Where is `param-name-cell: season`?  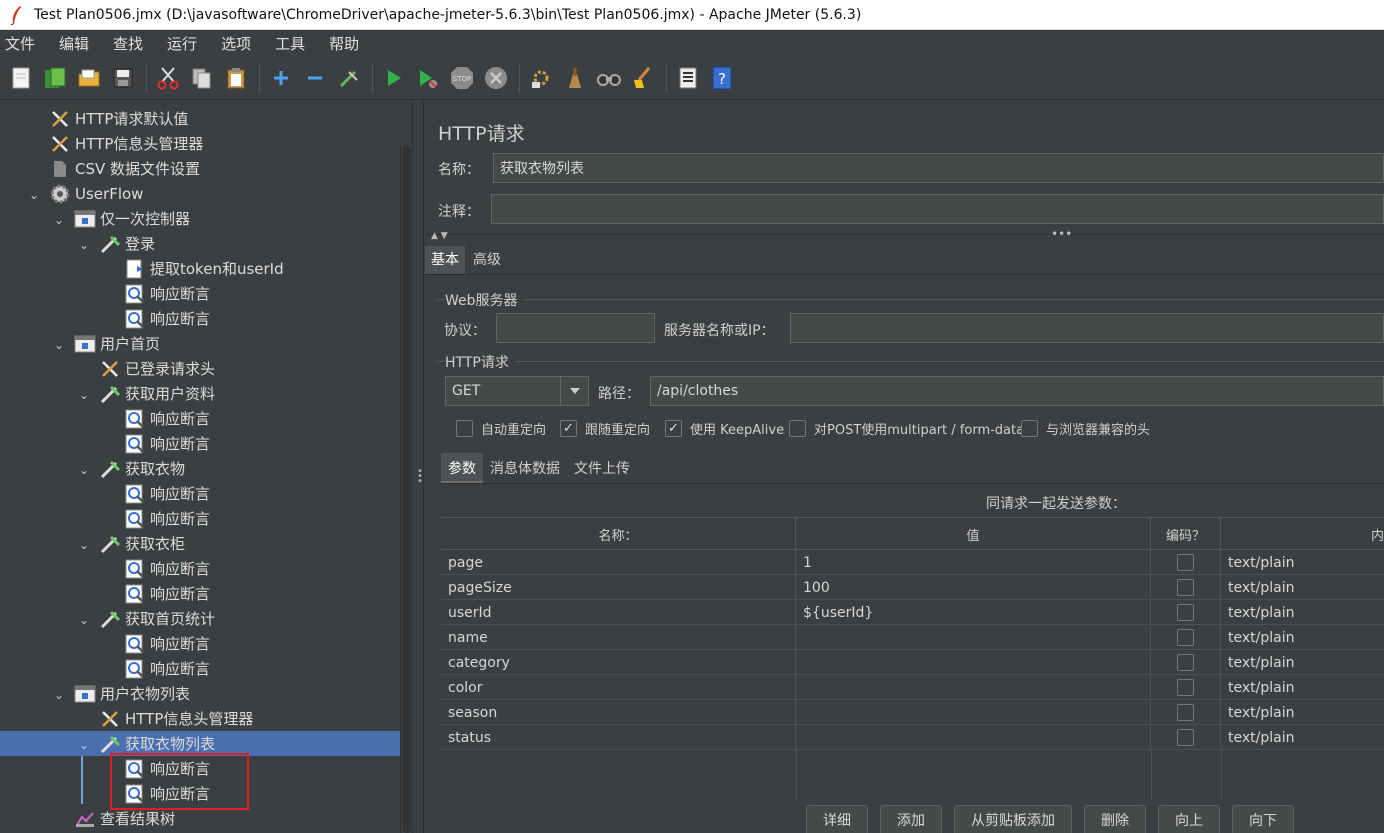
param-name-cell: season is located at coordinates (618, 712).